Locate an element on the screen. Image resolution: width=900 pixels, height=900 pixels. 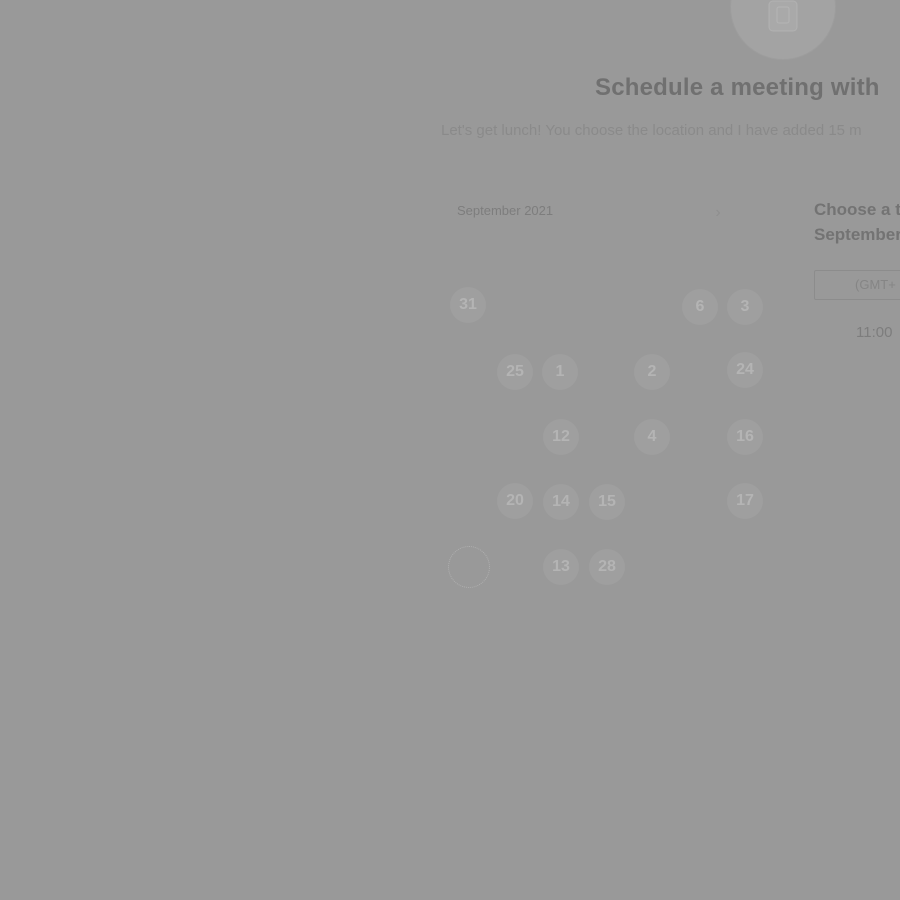
calendar-day: 31 is located at coordinates (468, 305).